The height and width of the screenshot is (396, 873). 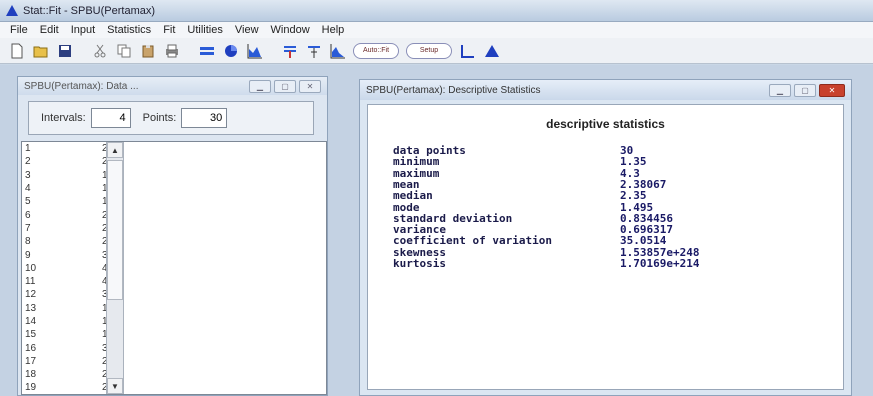 What do you see at coordinates (172, 86) in the screenshot?
I see `data-window-titlebar: SPBU(Pertamax): Data ... ▁ ▢ ✕` at bounding box center [172, 86].